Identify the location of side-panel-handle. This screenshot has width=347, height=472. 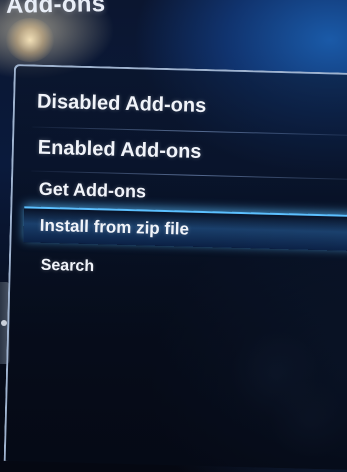
(4, 323).